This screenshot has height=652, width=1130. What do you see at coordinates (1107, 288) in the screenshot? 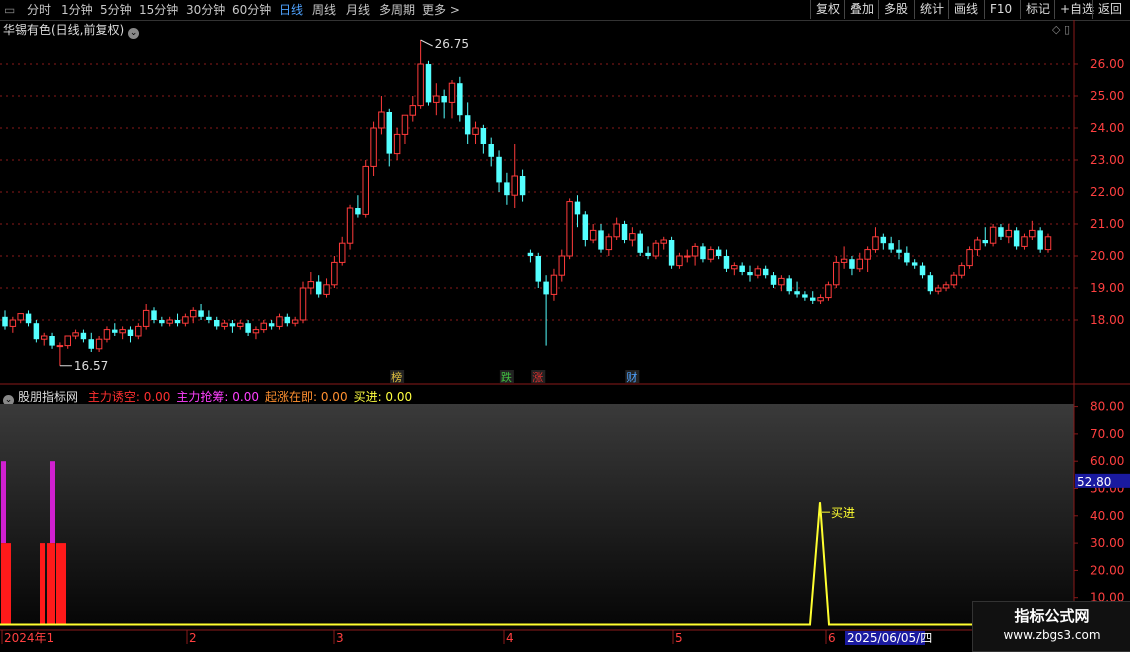
I see `price-tick-label: 19.00` at bounding box center [1107, 288].